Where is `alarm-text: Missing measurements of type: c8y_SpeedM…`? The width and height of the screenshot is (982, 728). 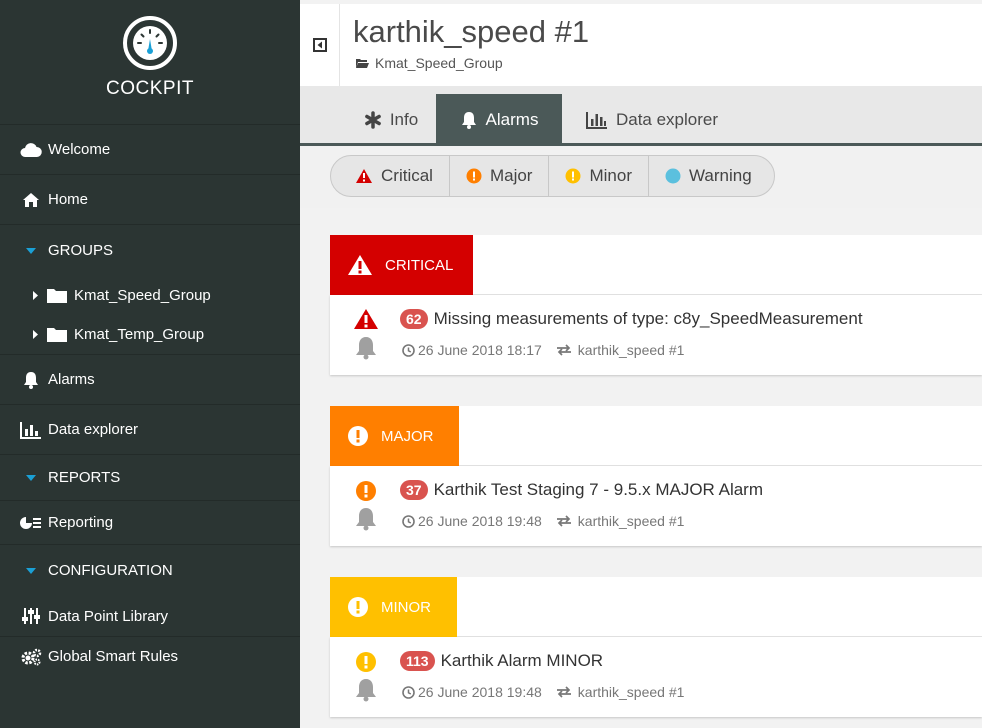
alarm-text: Missing measurements of type: c8y_SpeedM… is located at coordinates (648, 319).